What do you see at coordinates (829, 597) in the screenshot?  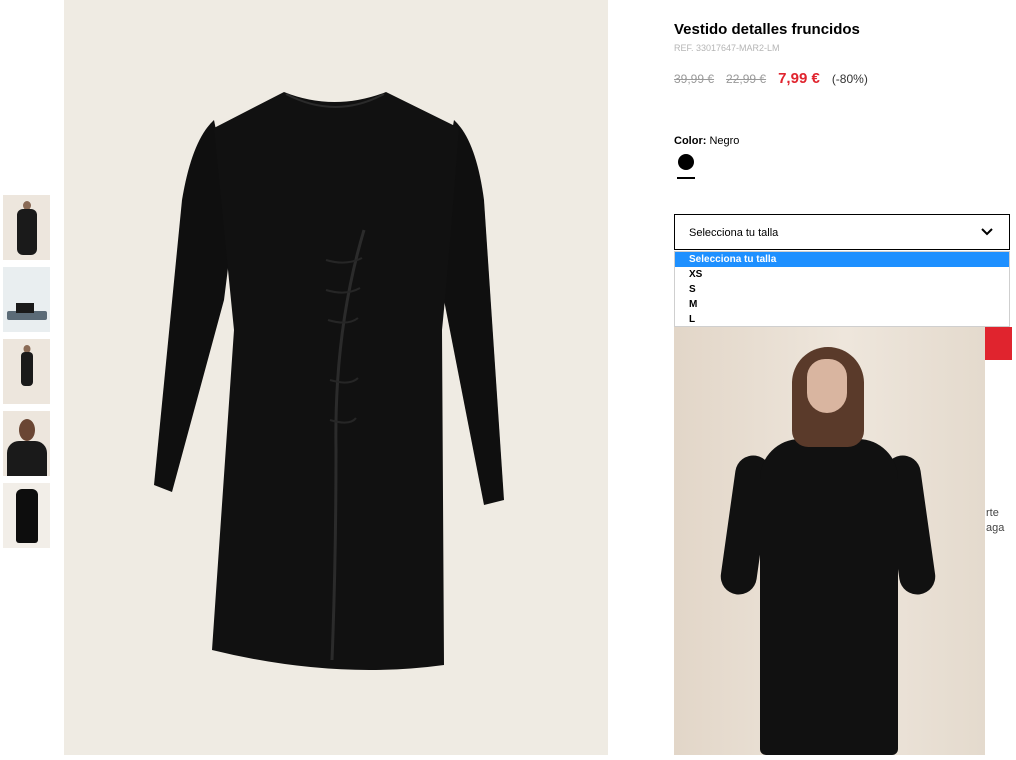 I see `model-dress` at bounding box center [829, 597].